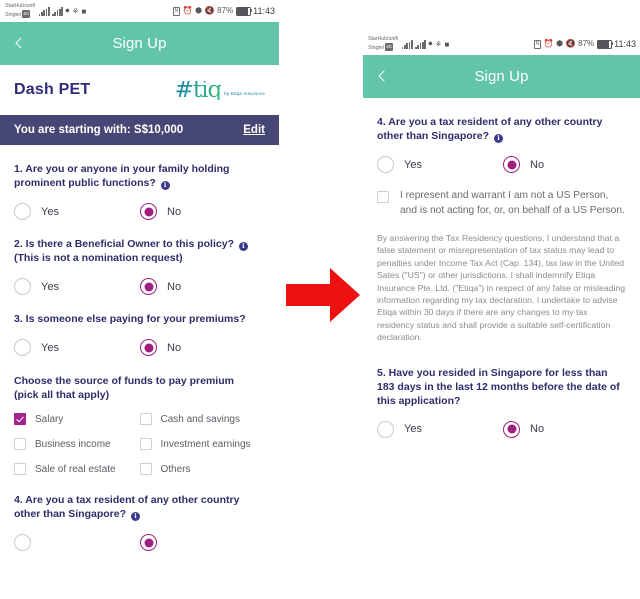  What do you see at coordinates (430, 43) in the screenshot?
I see `wifi-icon: ⏺` at bounding box center [430, 43].